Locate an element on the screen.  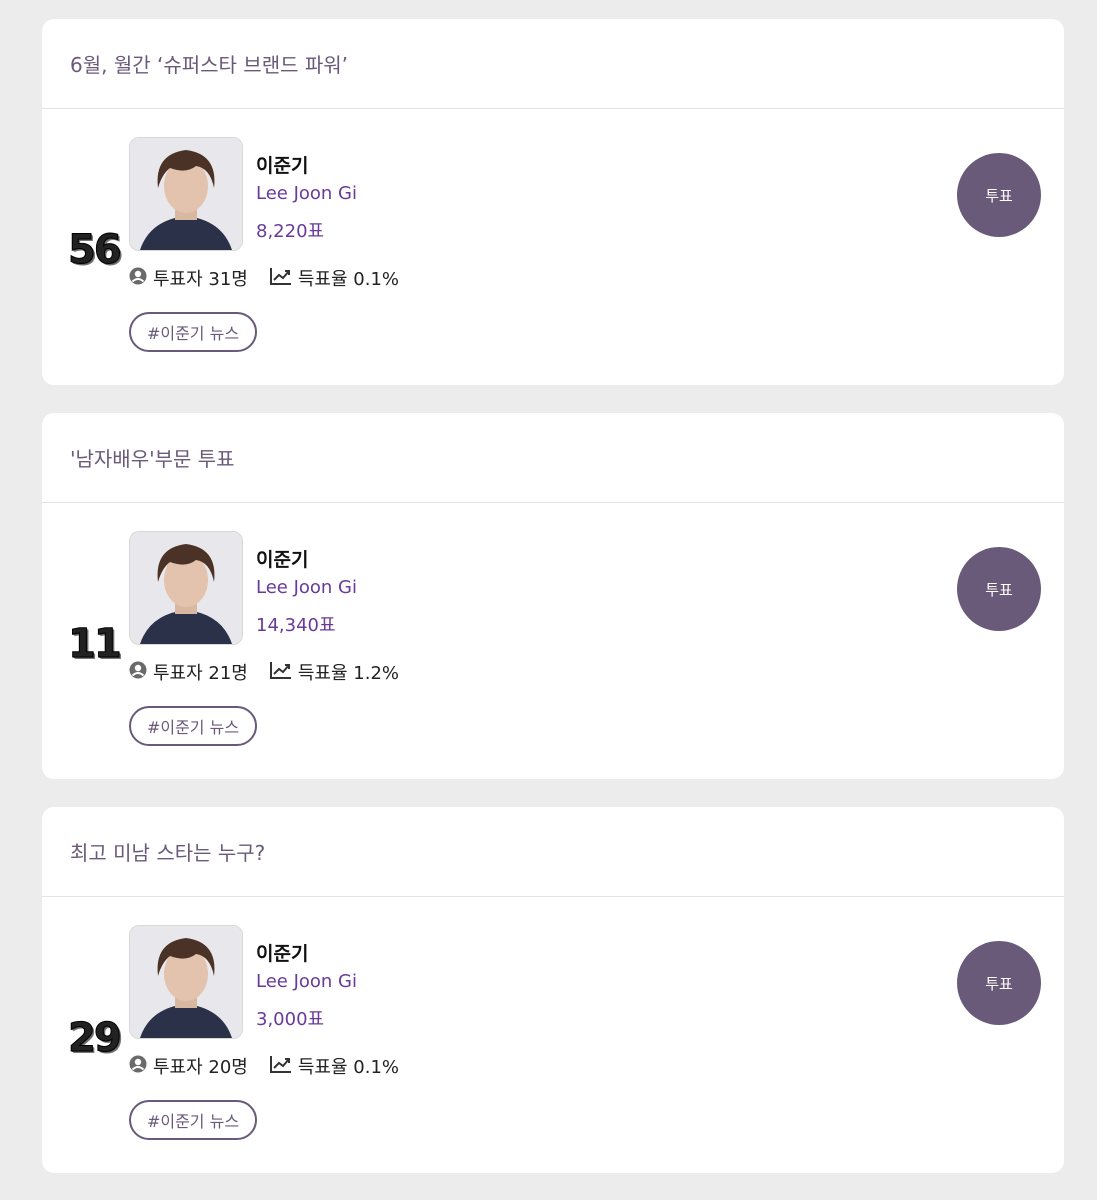
rate-stat: 득표율 1.2% is located at coordinates (334, 672).